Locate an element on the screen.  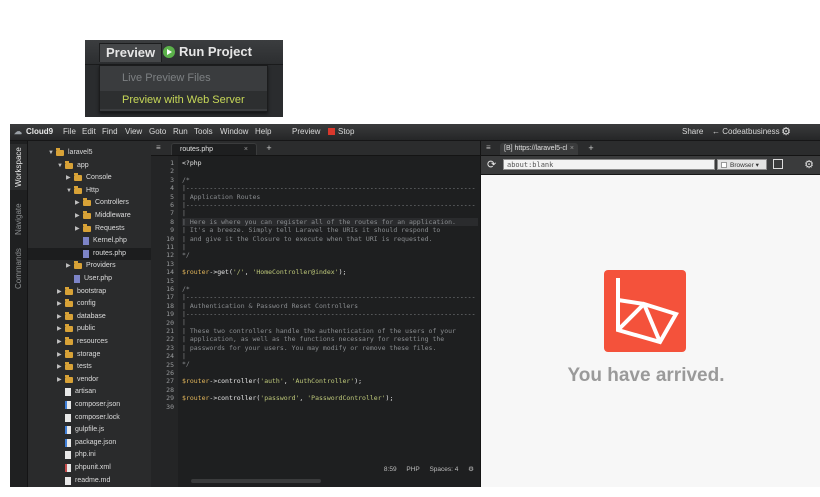
tab-menu-icon: ≡ is located at coordinates (158, 148).